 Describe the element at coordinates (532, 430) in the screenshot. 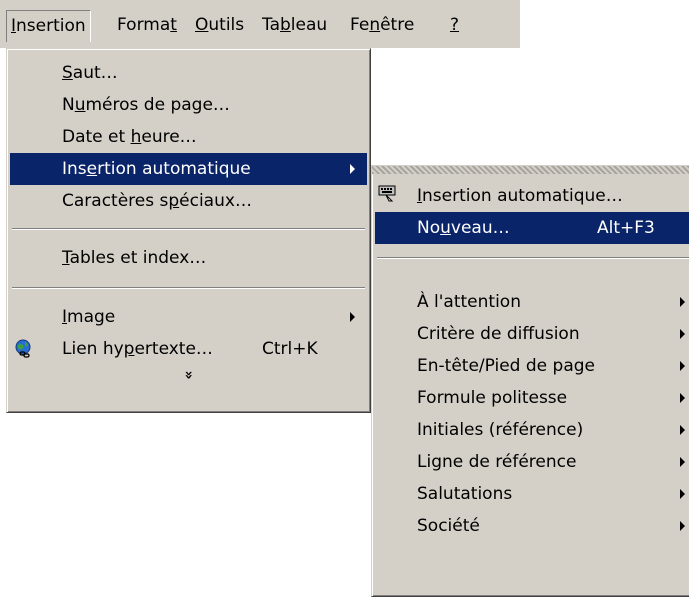

I see `submenu-item-initiales-reference: Initiales (référence)` at that location.